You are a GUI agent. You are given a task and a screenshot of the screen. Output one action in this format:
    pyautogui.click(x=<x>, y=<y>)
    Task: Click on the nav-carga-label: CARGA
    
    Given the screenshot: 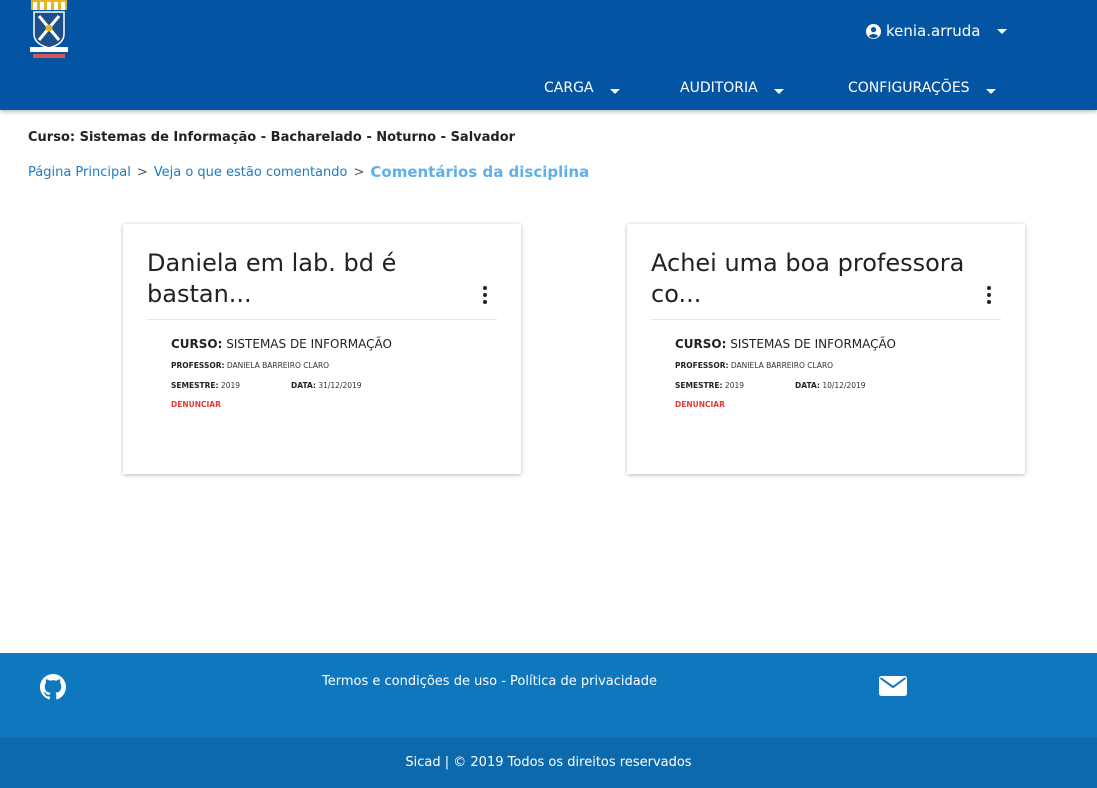 What is the action you would take?
    pyautogui.click(x=569, y=88)
    